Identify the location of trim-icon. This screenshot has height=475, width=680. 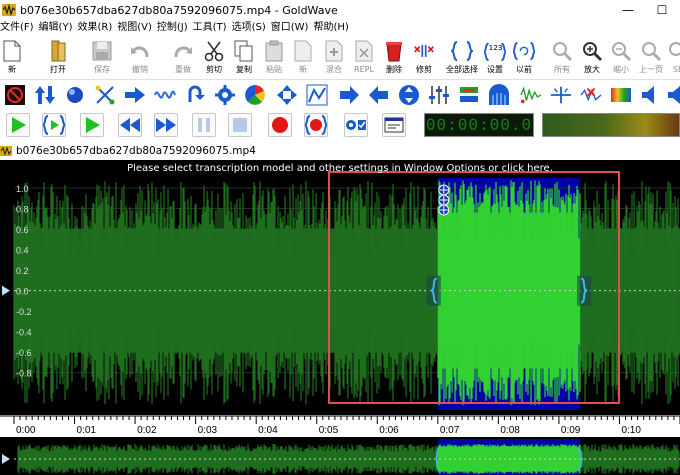
(424, 51).